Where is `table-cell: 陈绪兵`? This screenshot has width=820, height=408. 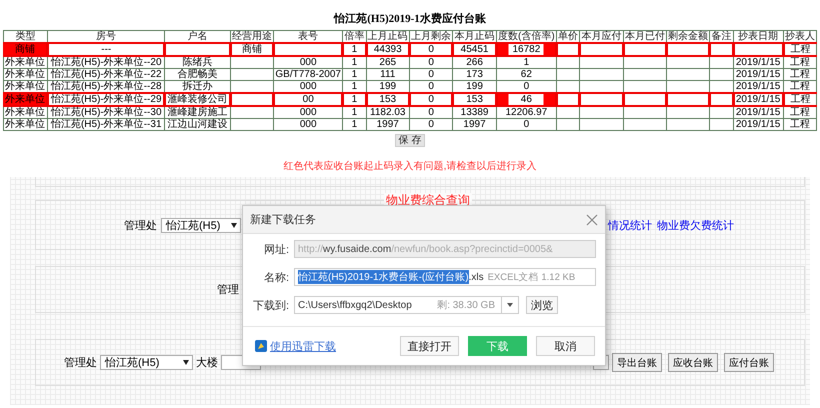 table-cell: 陈绪兵 is located at coordinates (197, 62).